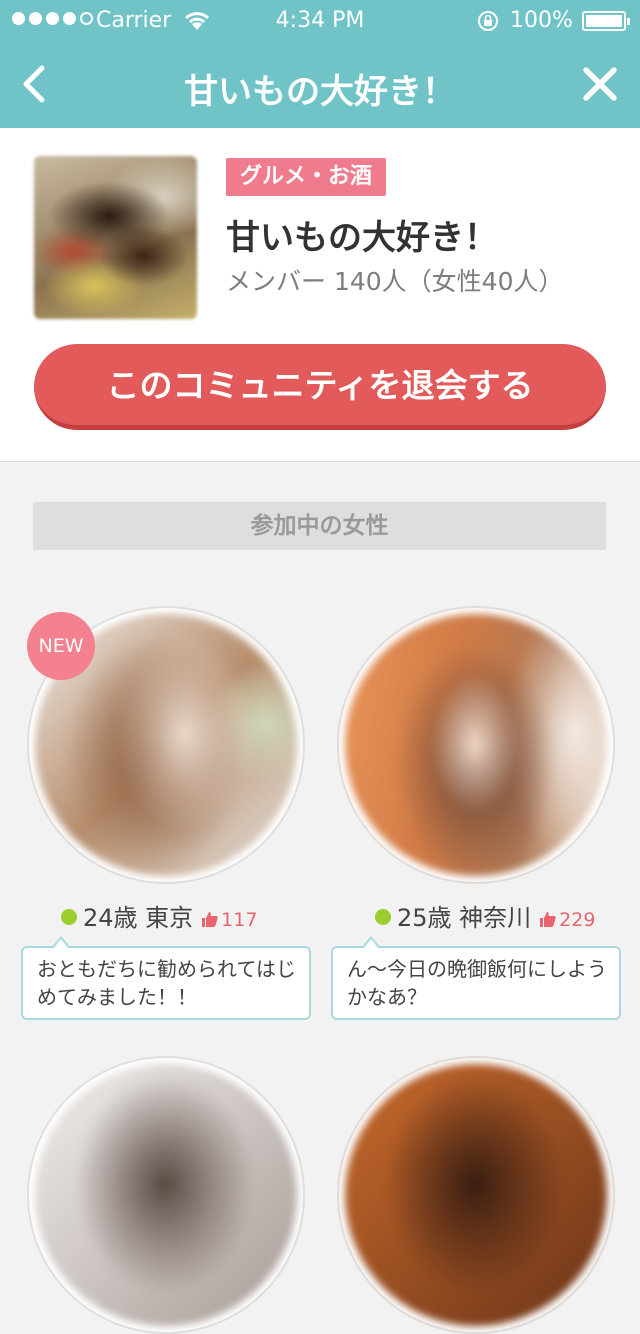 The height and width of the screenshot is (1334, 640). What do you see at coordinates (61, 646) in the screenshot?
I see `new-badge: NEW` at bounding box center [61, 646].